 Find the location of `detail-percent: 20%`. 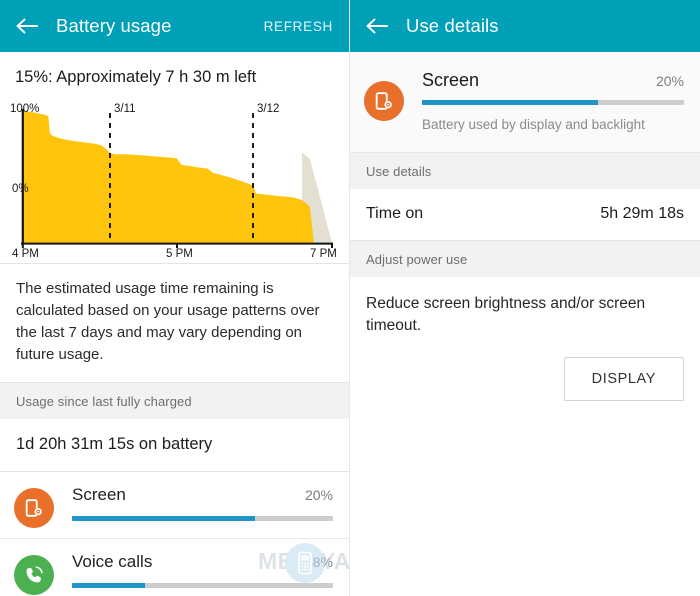

detail-percent: 20% is located at coordinates (669, 81).